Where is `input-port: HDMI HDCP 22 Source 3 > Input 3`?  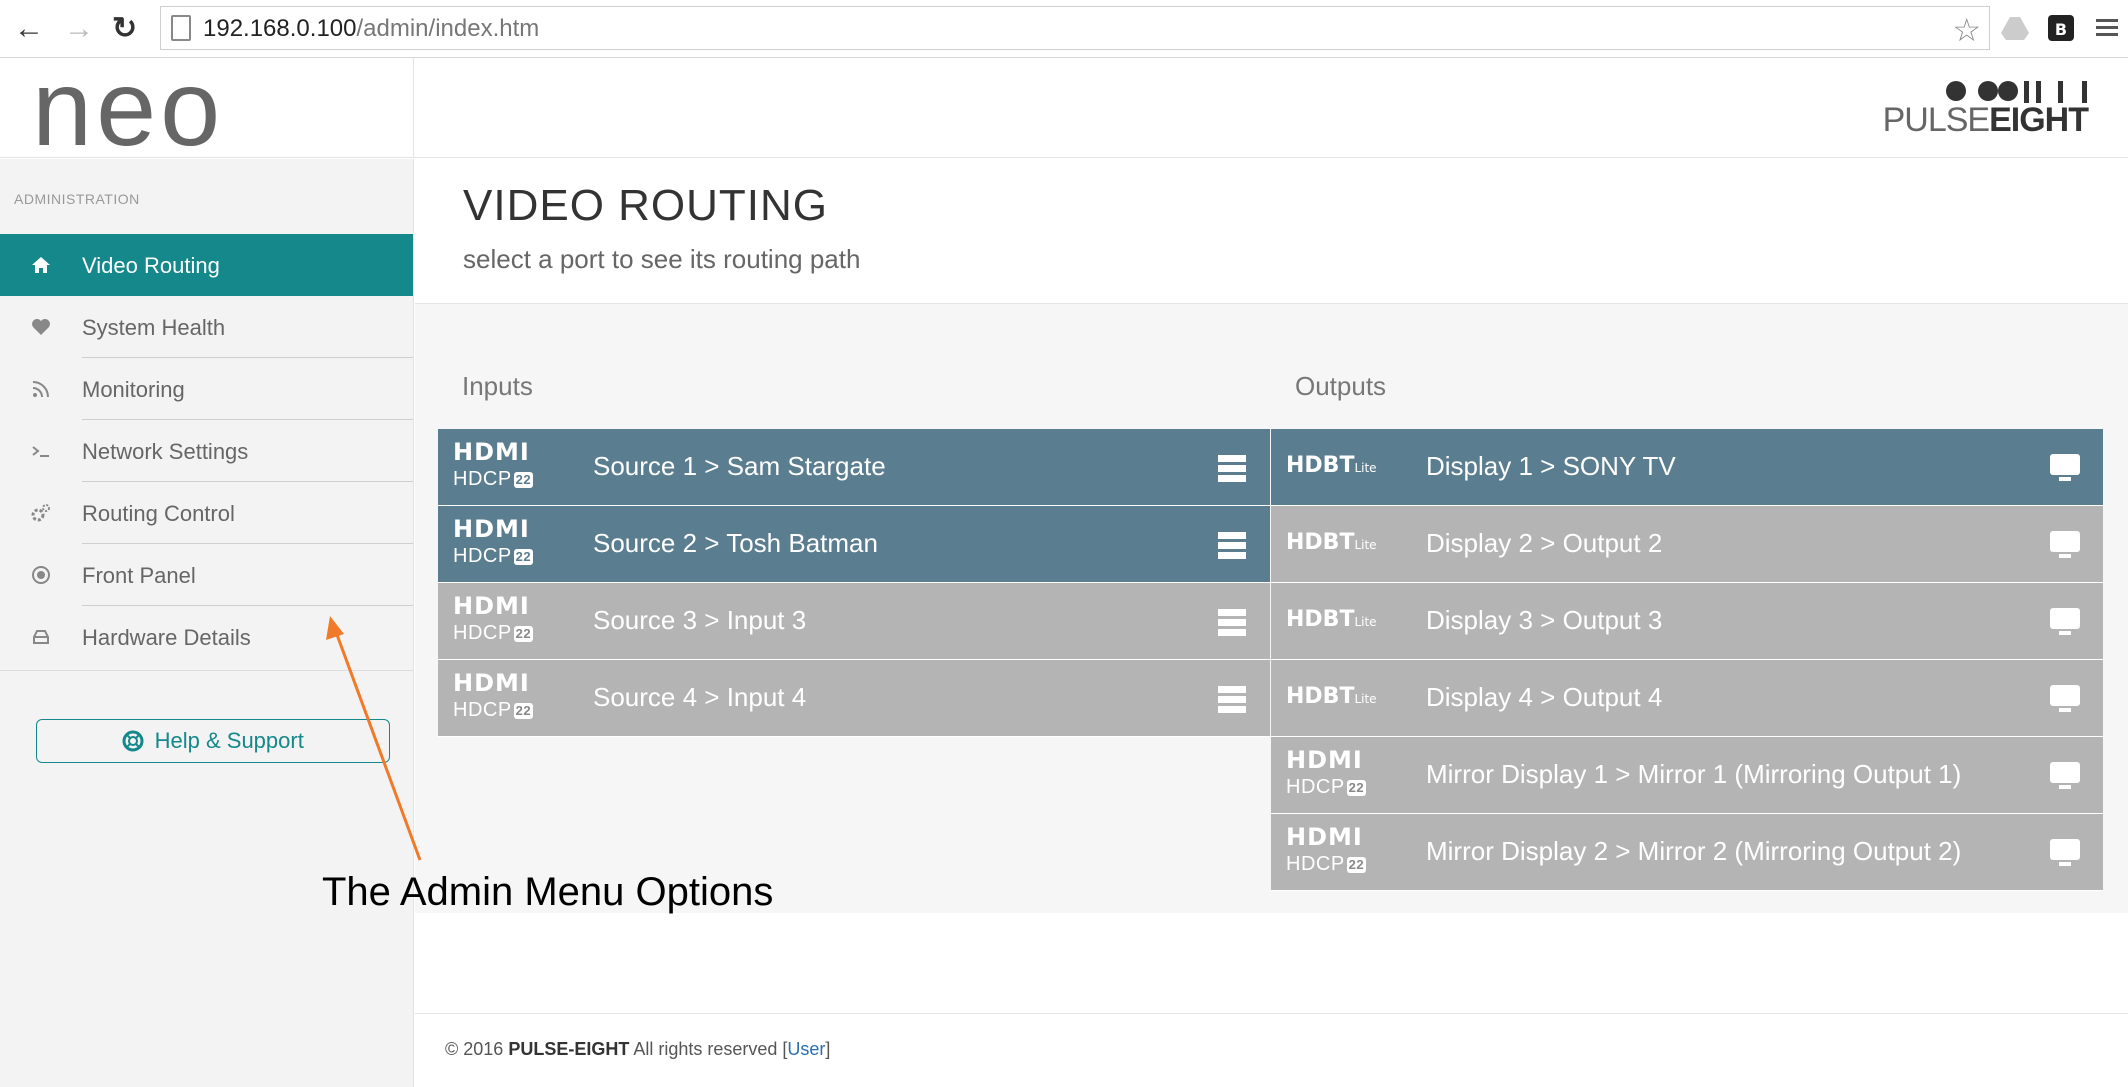 input-port: HDMI HDCP 22 Source 3 > Input 3 is located at coordinates (854, 621).